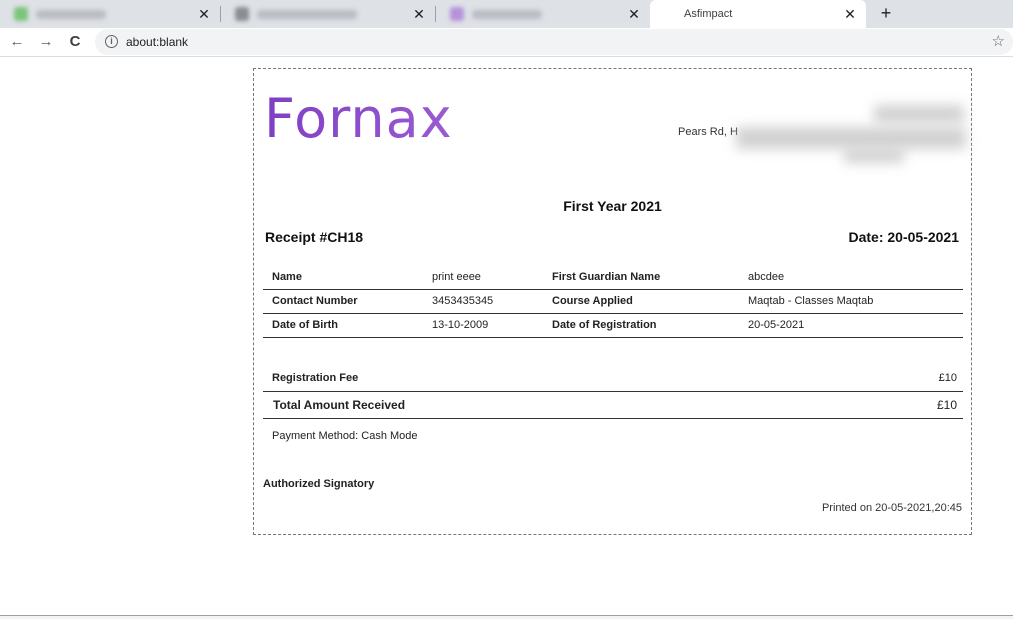 The image size is (1013, 619). Describe the element at coordinates (483, 325) in the screenshot. I see `date-of-birth-value: 13-10-2009` at that location.